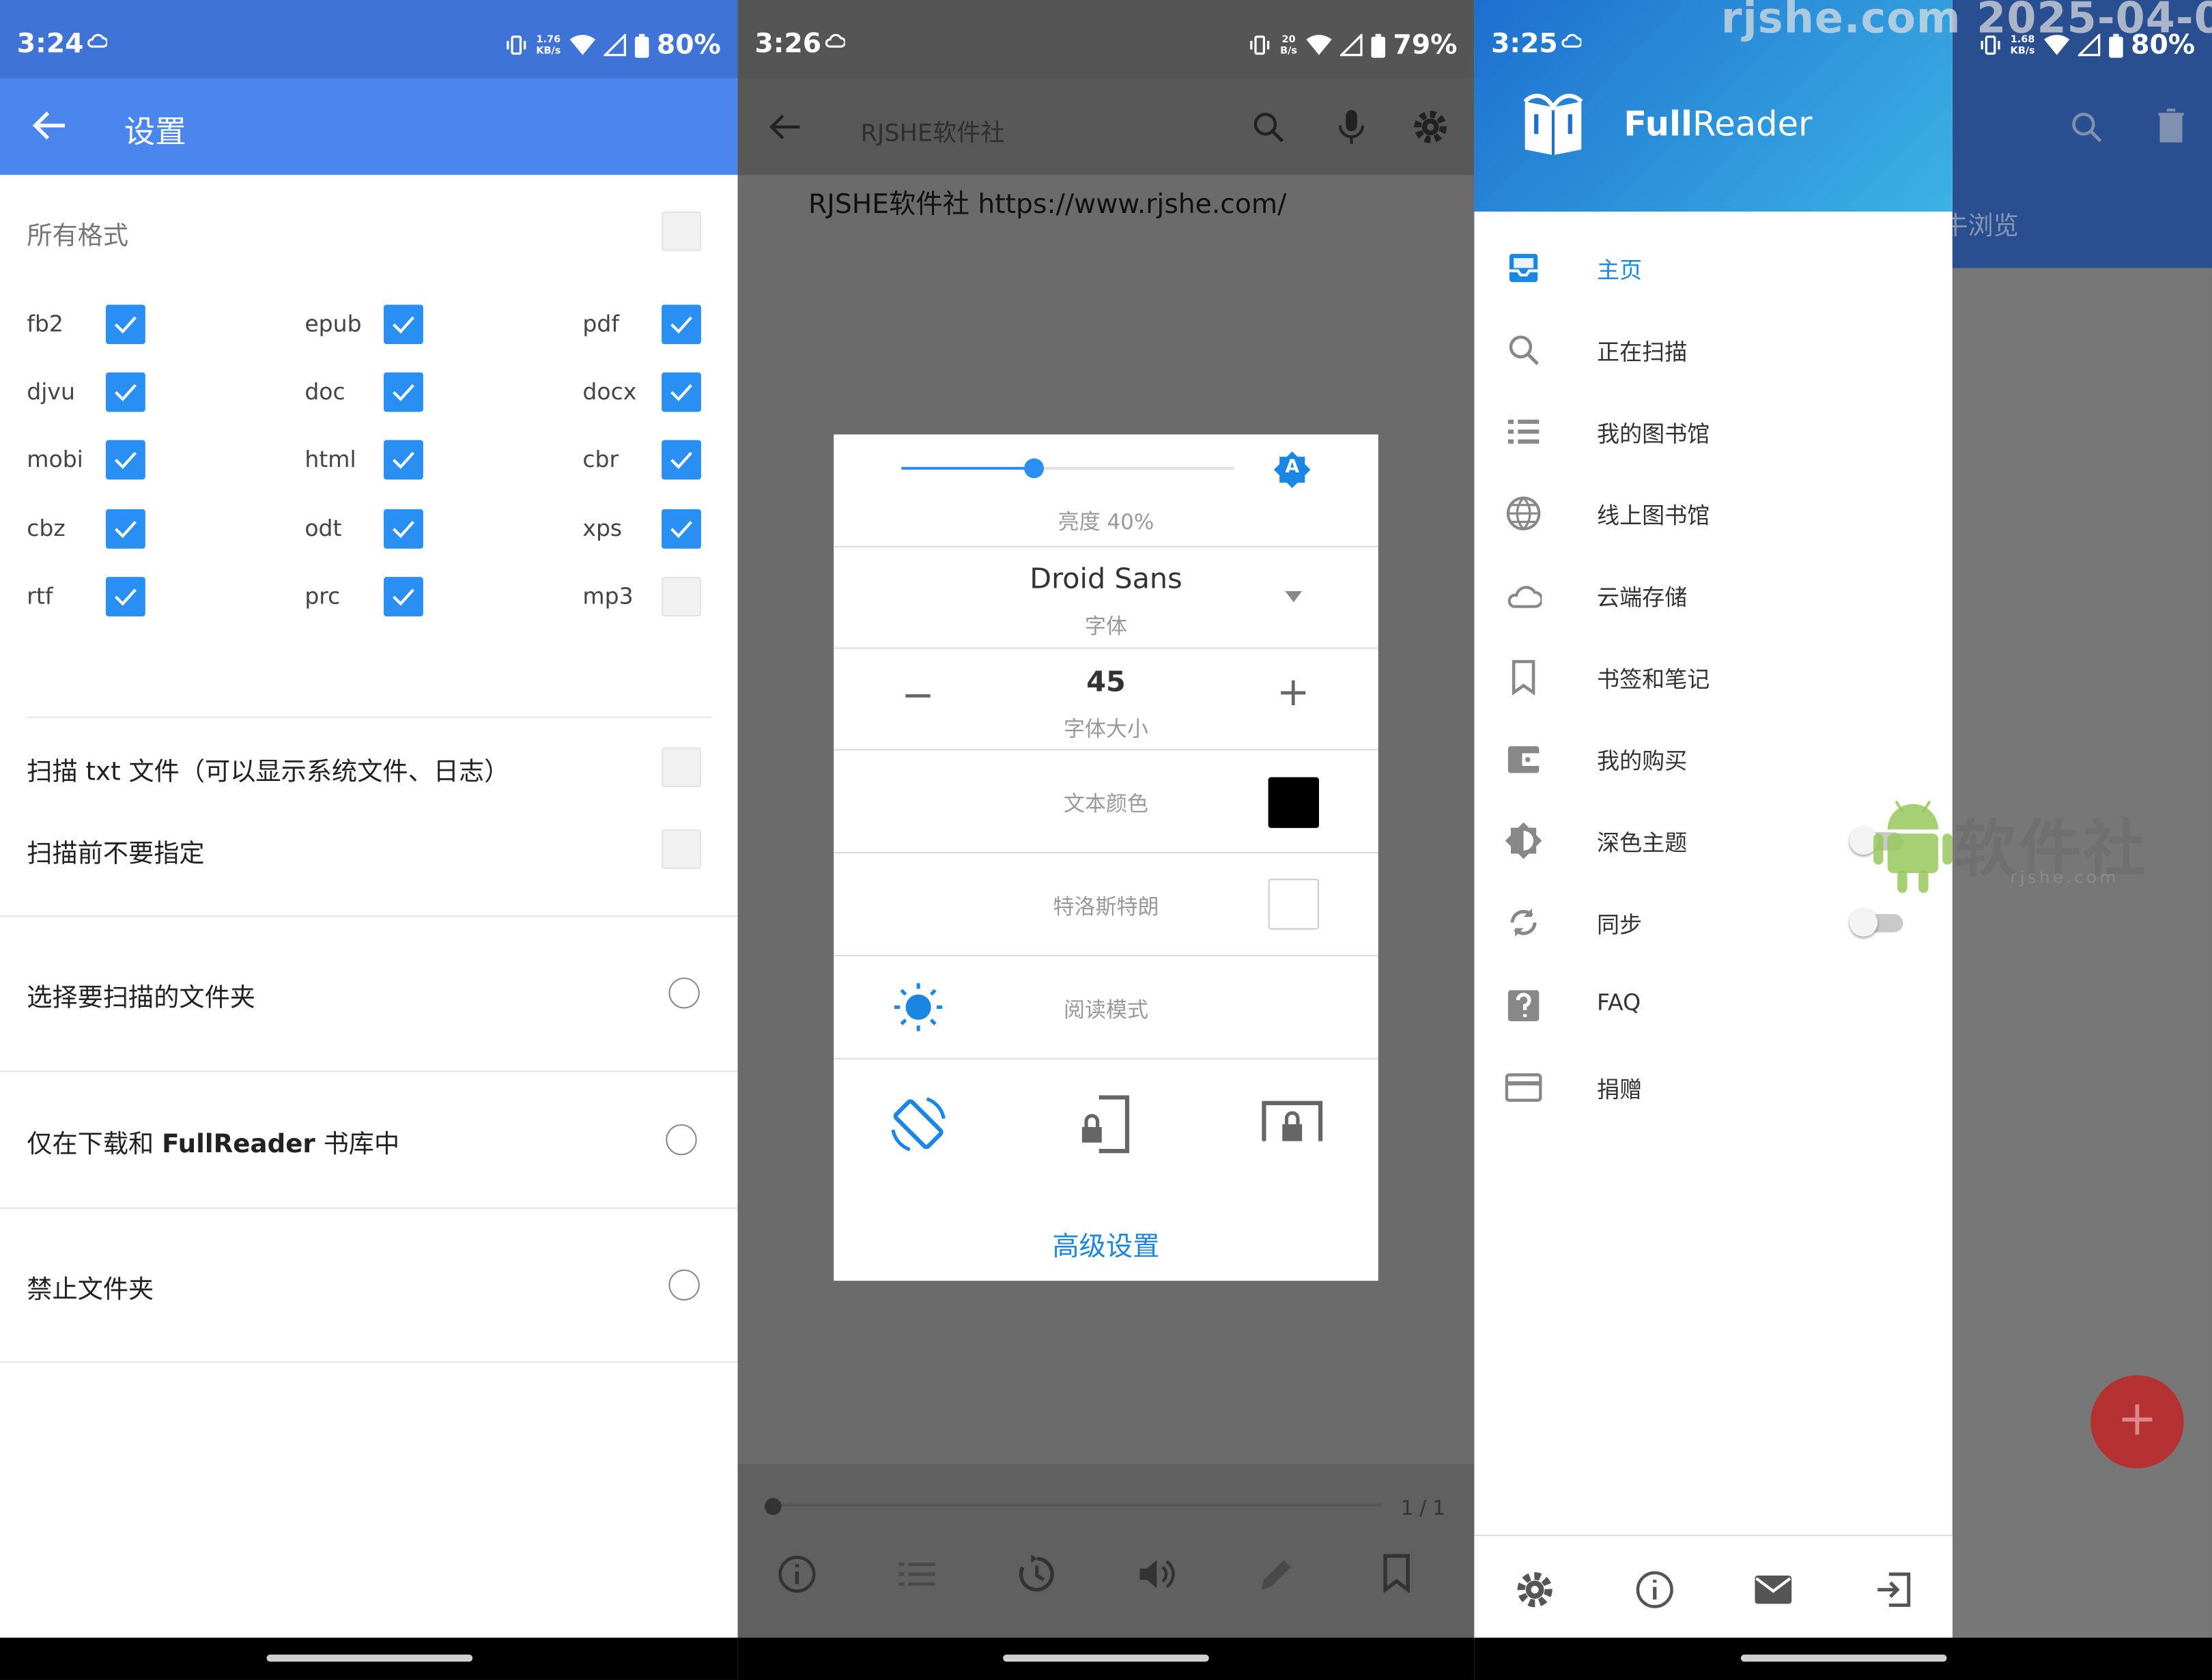 Image resolution: width=2212 pixels, height=1680 pixels. What do you see at coordinates (1106, 1552) in the screenshot?
I see `reader-bottom-bar: 1 / 1` at bounding box center [1106, 1552].